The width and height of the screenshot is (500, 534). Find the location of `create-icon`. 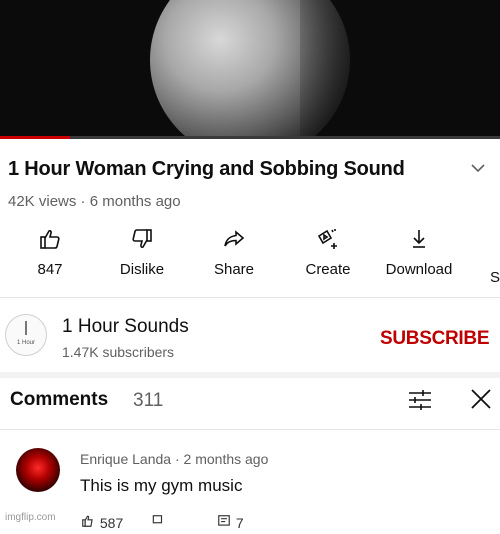

create-icon is located at coordinates (328, 239).